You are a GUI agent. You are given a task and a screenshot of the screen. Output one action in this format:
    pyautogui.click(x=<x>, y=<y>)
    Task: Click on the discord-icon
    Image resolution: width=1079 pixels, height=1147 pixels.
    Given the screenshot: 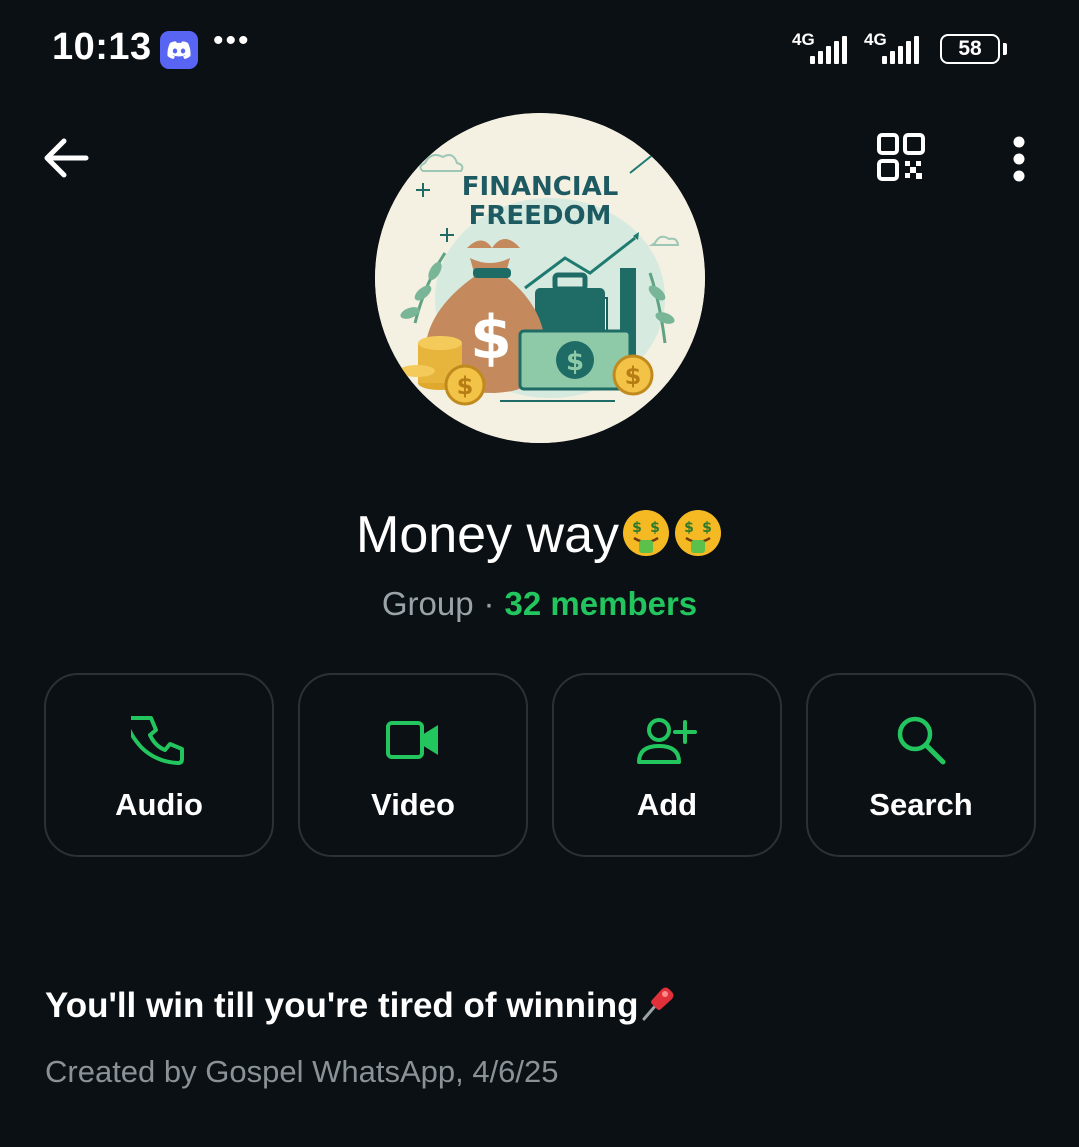 What is the action you would take?
    pyautogui.click(x=179, y=50)
    